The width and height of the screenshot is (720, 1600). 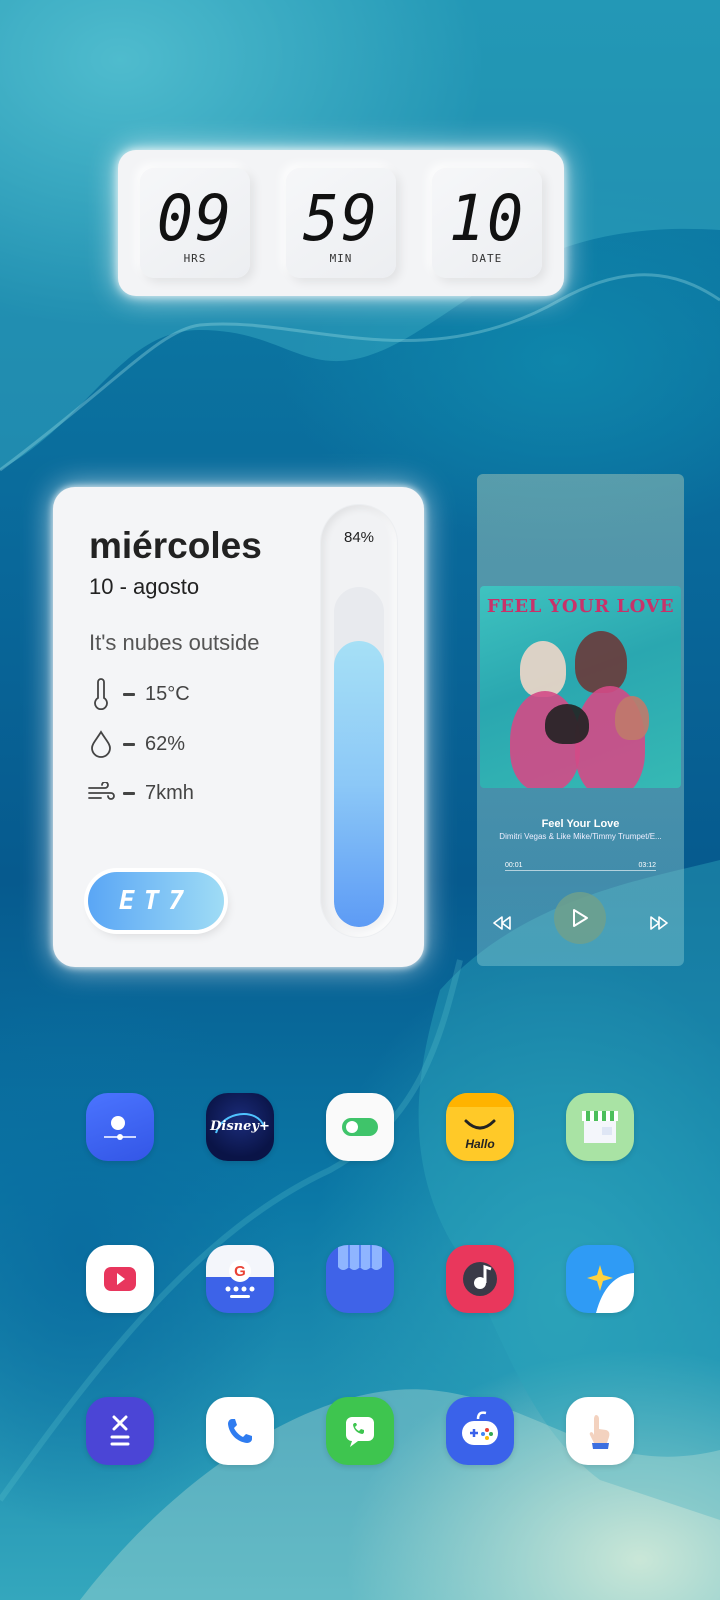 I want to click on level-percent: 84%, so click(x=359, y=537).